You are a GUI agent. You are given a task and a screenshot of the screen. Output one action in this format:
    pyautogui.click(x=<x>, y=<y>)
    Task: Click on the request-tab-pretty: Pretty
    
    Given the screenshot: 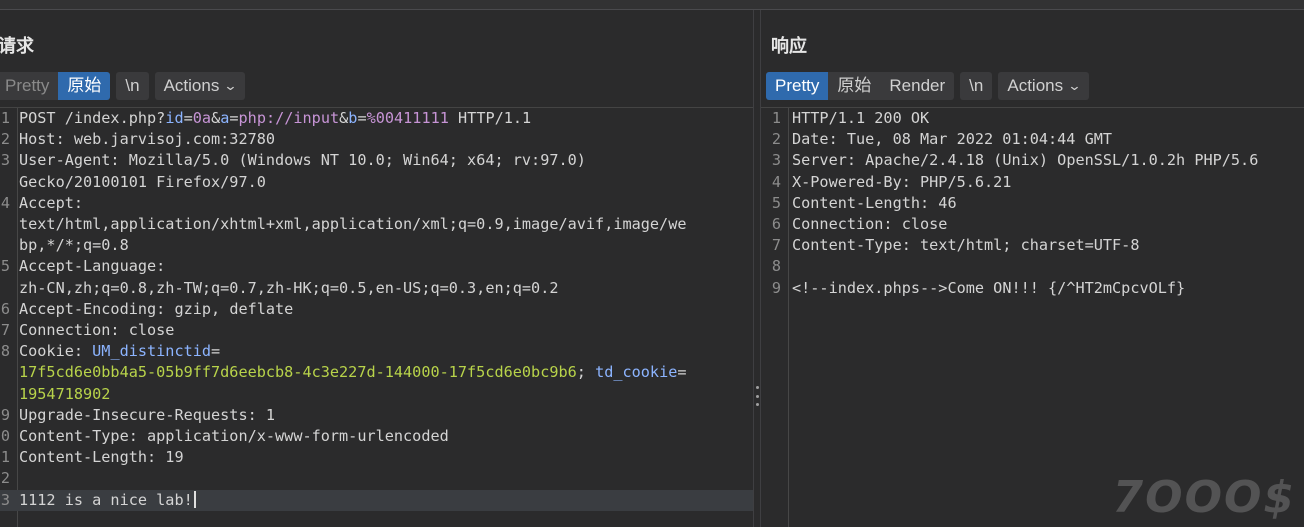 What is the action you would take?
    pyautogui.click(x=29, y=86)
    